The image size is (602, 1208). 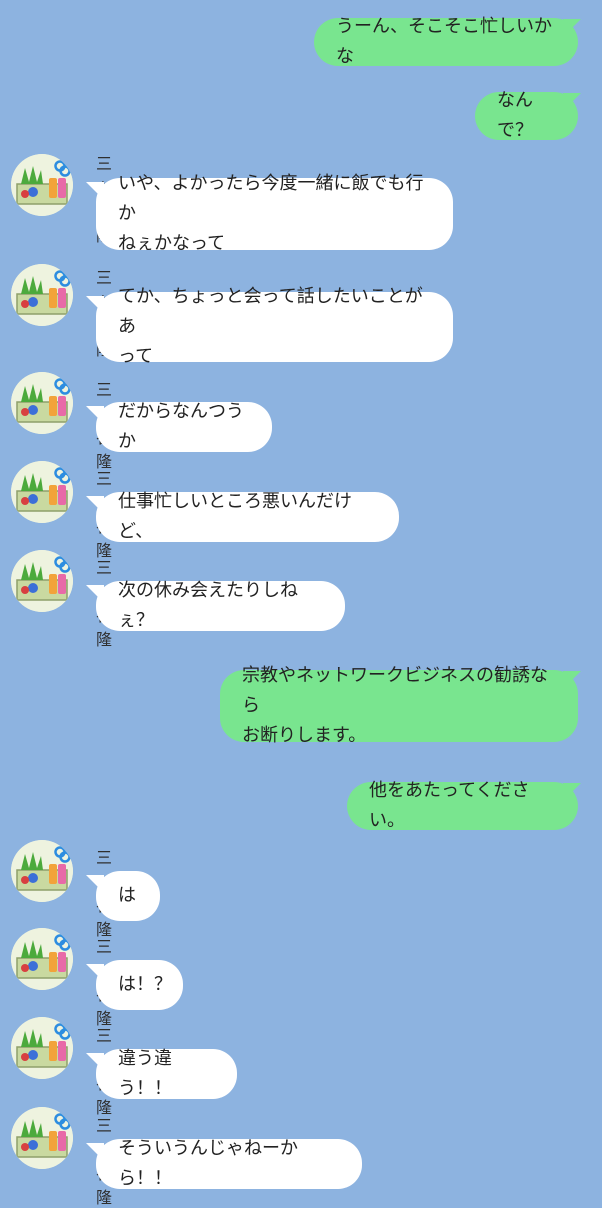 I want to click on message-bubble: そういうんじゃねーから！！, so click(x=229, y=1163).